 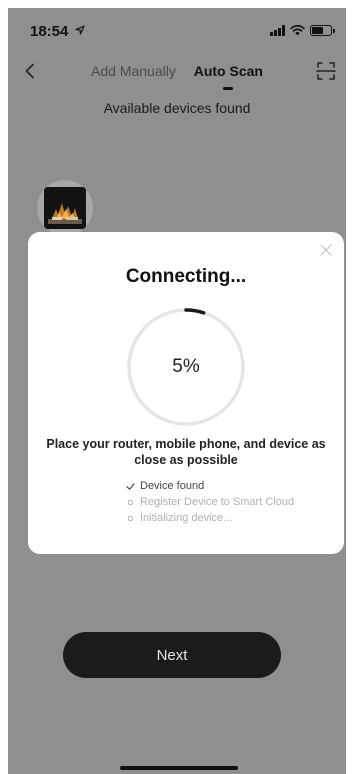 What do you see at coordinates (177, 28) in the screenshot?
I see `status-bar: 18:54` at bounding box center [177, 28].